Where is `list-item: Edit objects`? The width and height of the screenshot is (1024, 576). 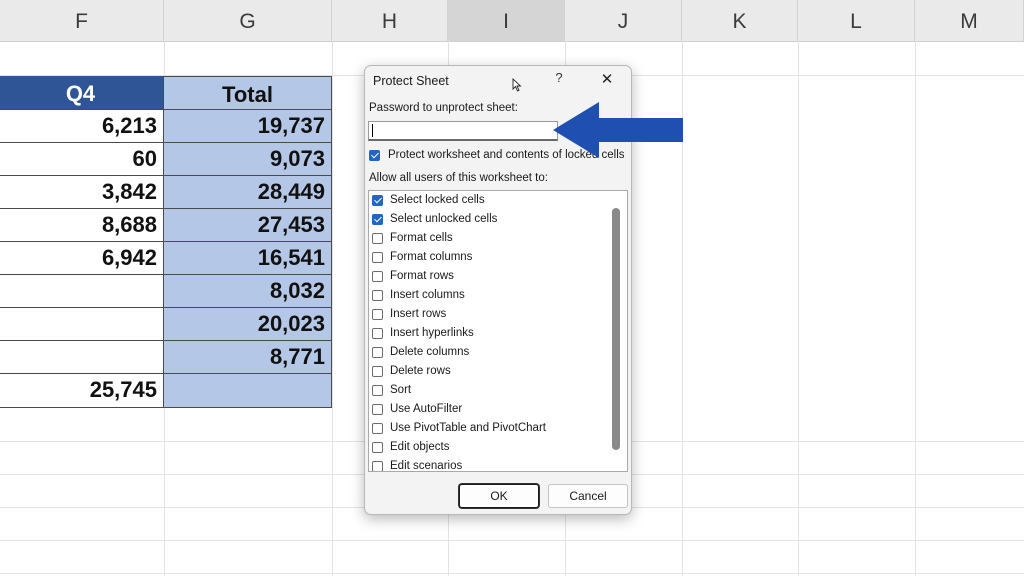
list-item: Edit objects is located at coordinates (489, 447).